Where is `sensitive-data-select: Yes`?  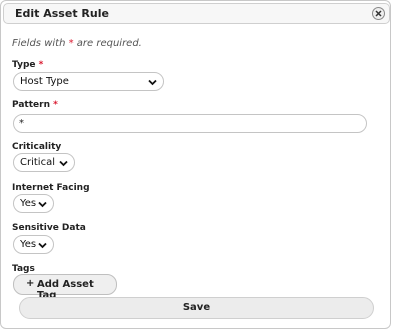 sensitive-data-select: Yes is located at coordinates (33, 244).